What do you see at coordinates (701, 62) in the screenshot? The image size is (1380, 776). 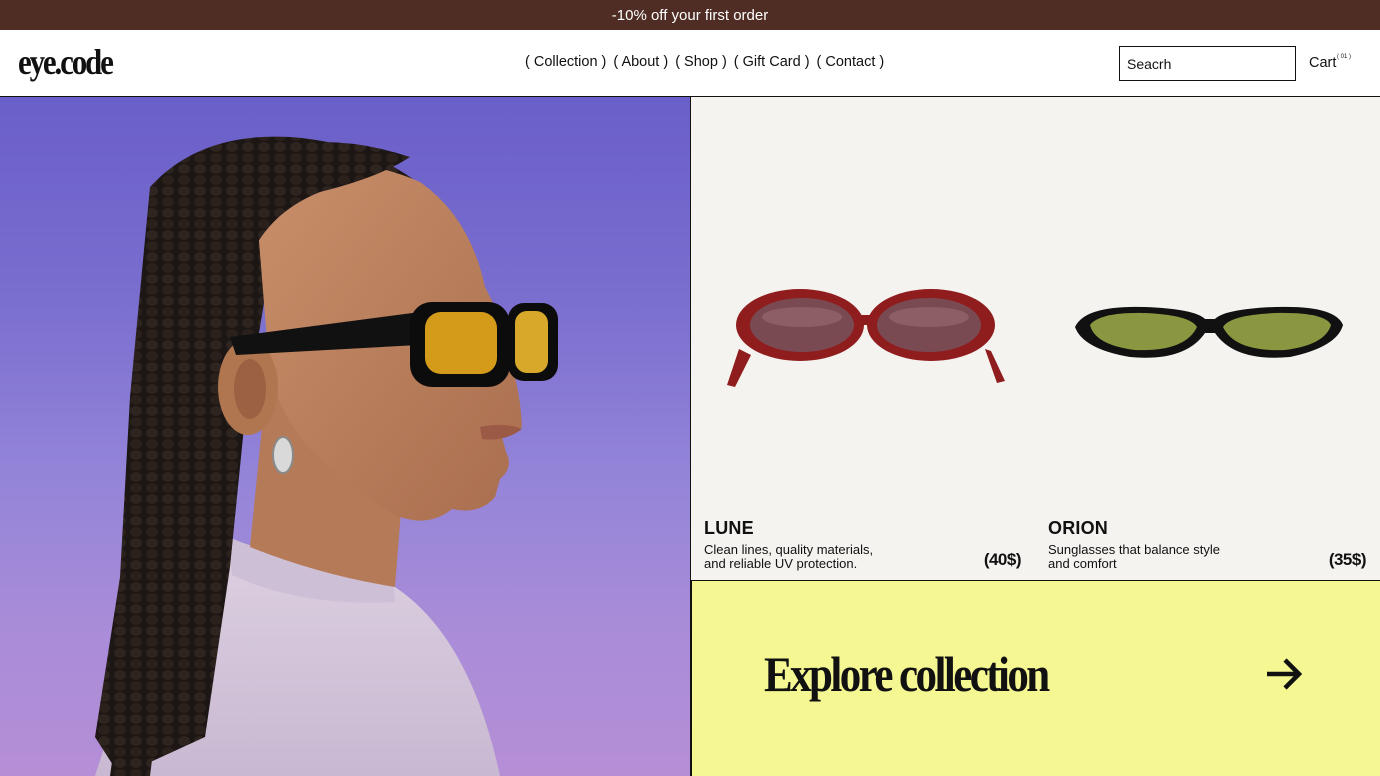 I see `nav-shop: ( Shop )` at bounding box center [701, 62].